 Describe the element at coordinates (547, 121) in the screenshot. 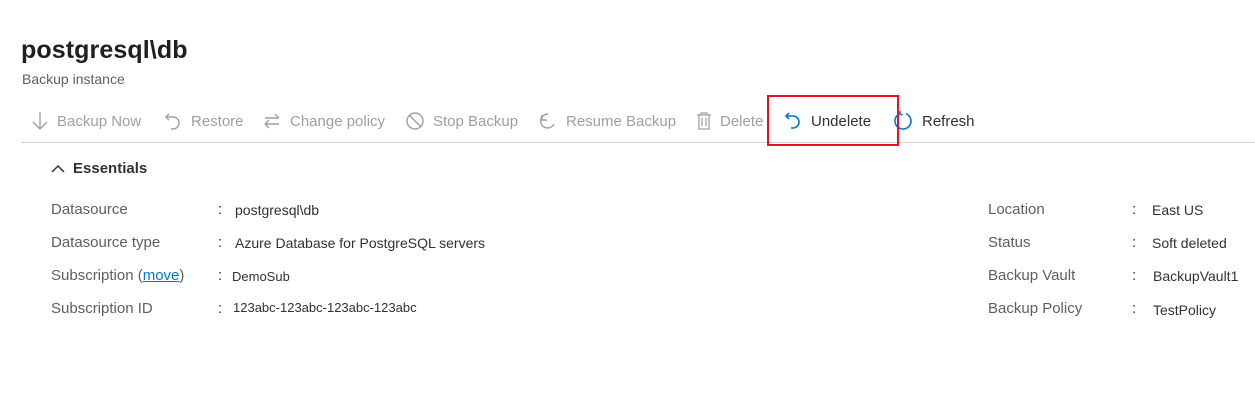

I see `redo-icon` at that location.